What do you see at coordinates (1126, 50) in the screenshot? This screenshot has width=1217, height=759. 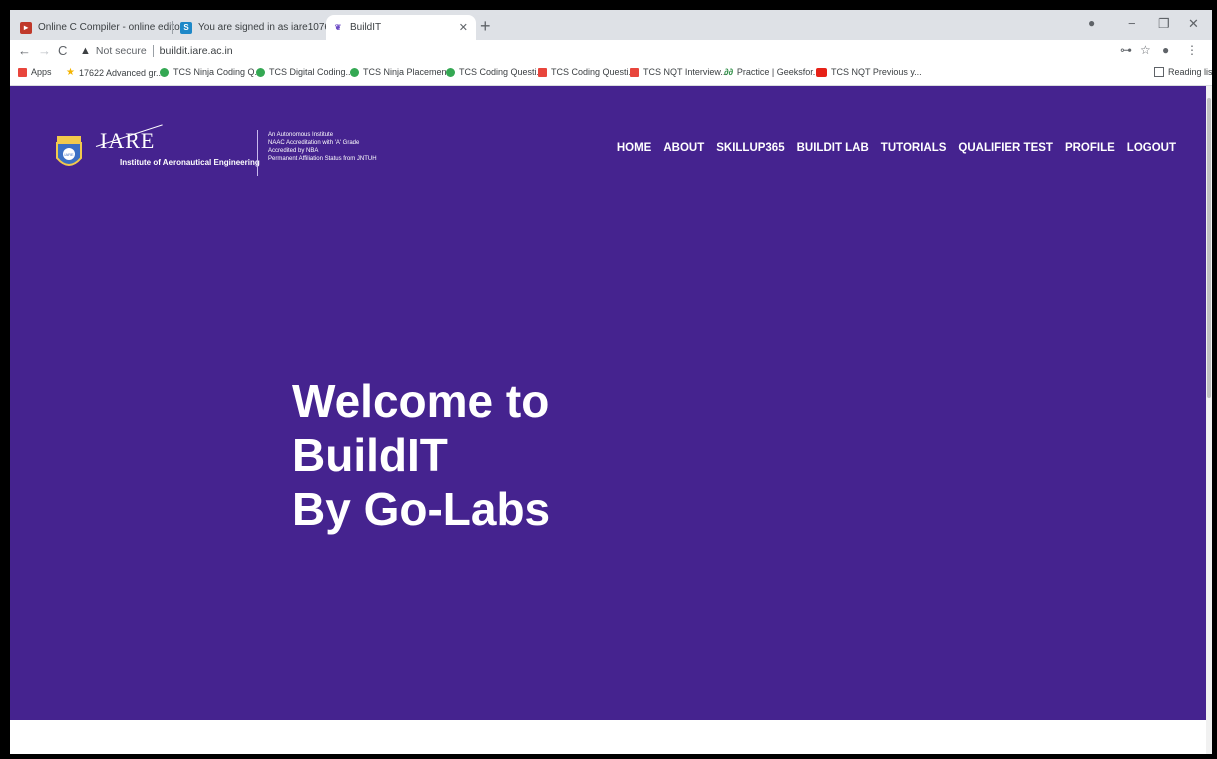 I see `key-icon: ⊶` at bounding box center [1126, 50].